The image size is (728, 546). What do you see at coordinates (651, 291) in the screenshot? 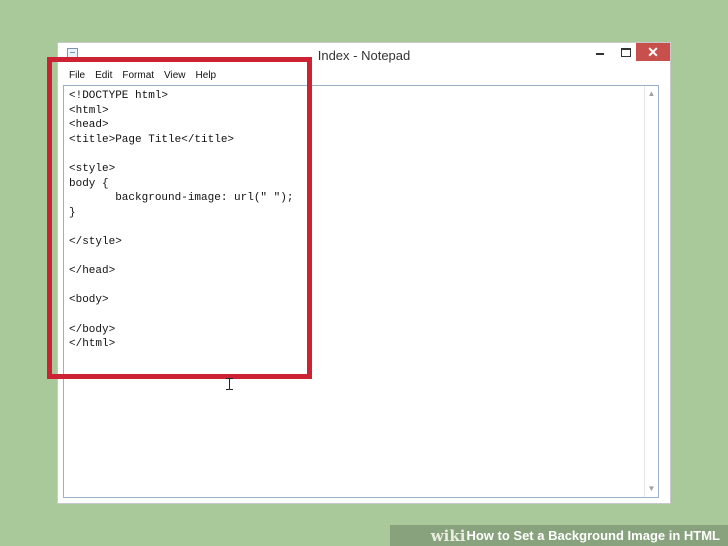
I see `vertical-scrollbar: ▲ ▼` at bounding box center [651, 291].